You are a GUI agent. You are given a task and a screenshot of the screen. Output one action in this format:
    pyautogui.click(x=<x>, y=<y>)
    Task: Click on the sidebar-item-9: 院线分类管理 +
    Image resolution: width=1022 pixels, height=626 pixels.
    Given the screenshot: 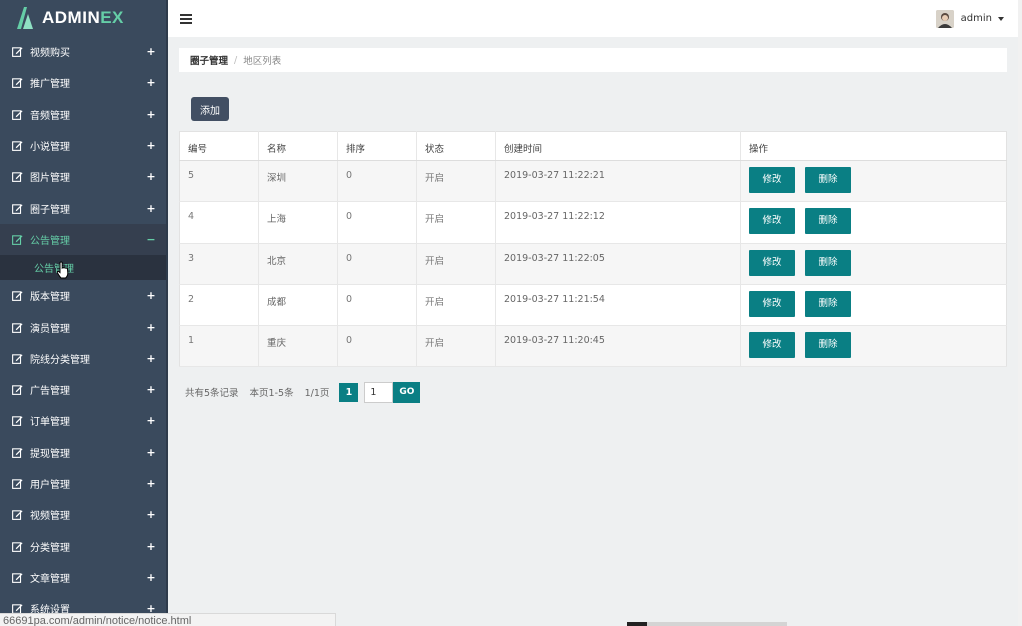 What is the action you would take?
    pyautogui.click(x=83, y=358)
    